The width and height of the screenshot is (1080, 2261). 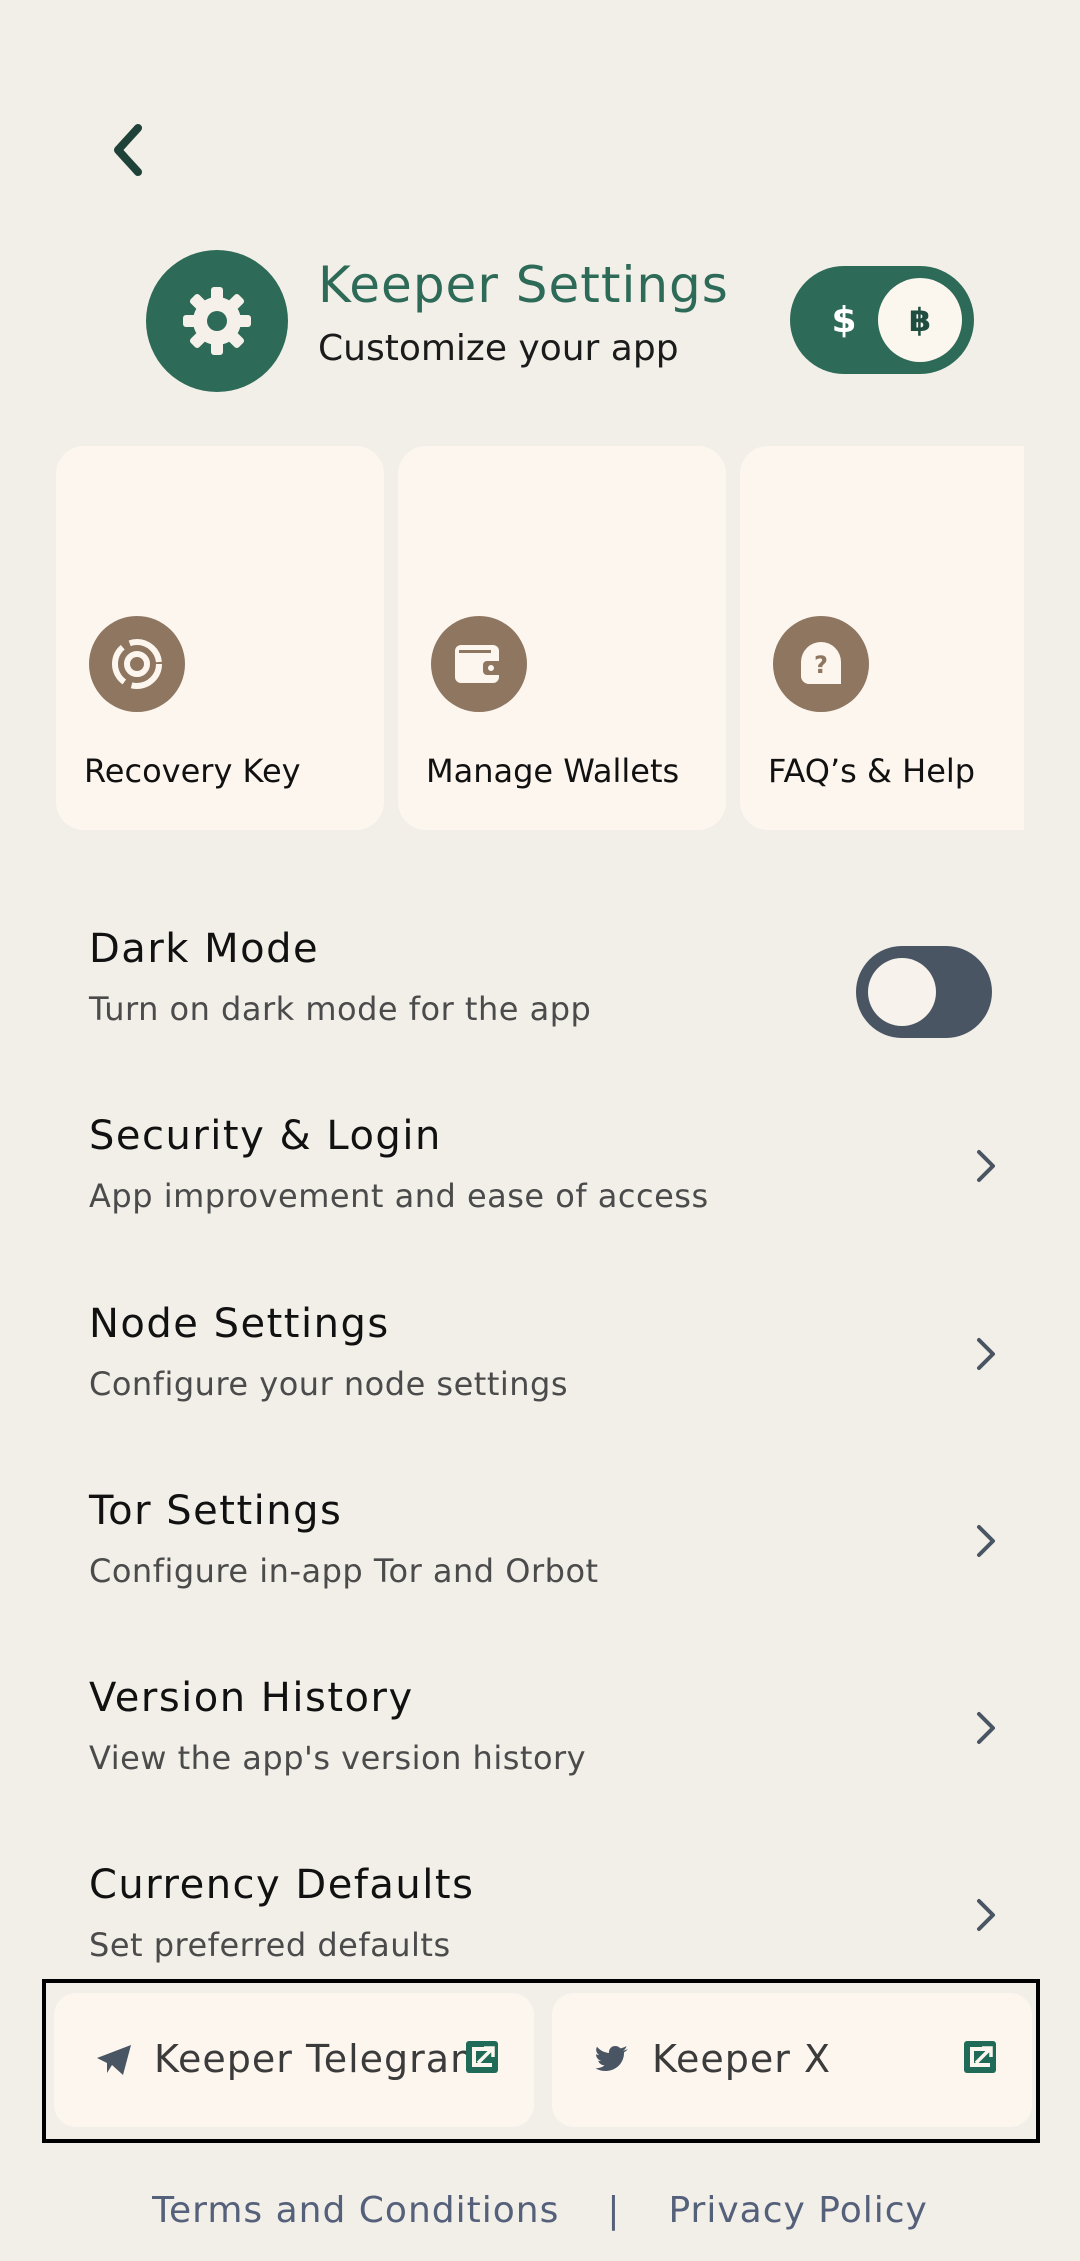 I want to click on link-label: Keeper Telegram, so click(x=321, y=2059).